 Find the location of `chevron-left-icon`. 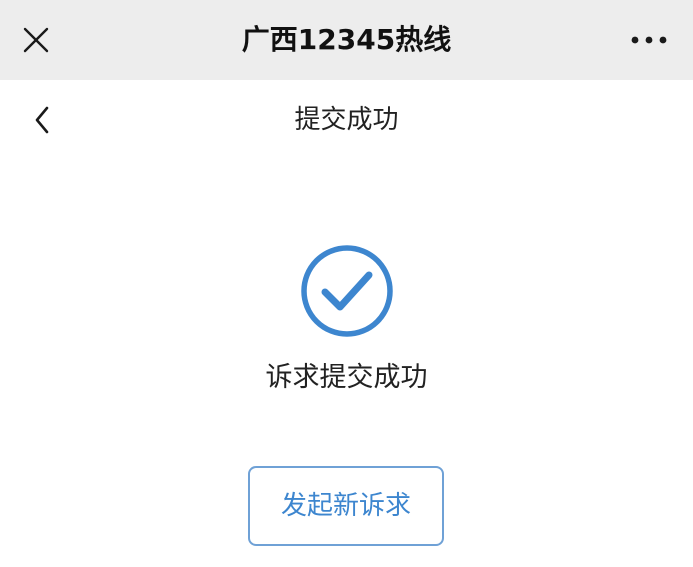

chevron-left-icon is located at coordinates (42, 120).